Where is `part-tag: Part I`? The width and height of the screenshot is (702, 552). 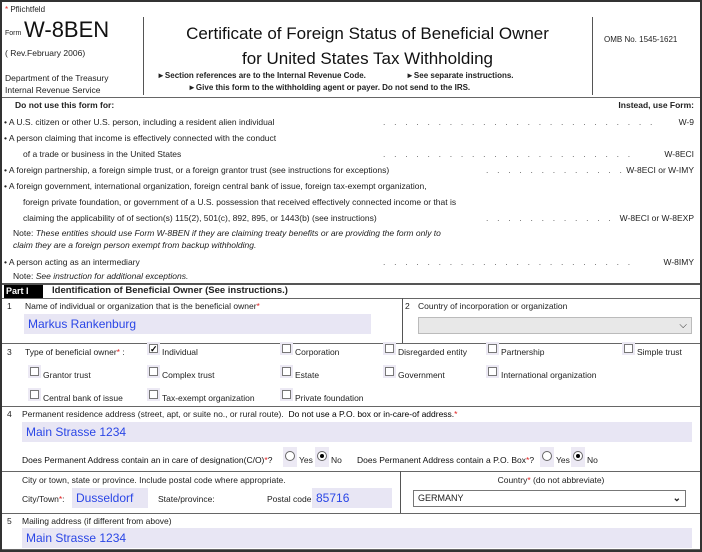 part-tag: Part I is located at coordinates (23, 291).